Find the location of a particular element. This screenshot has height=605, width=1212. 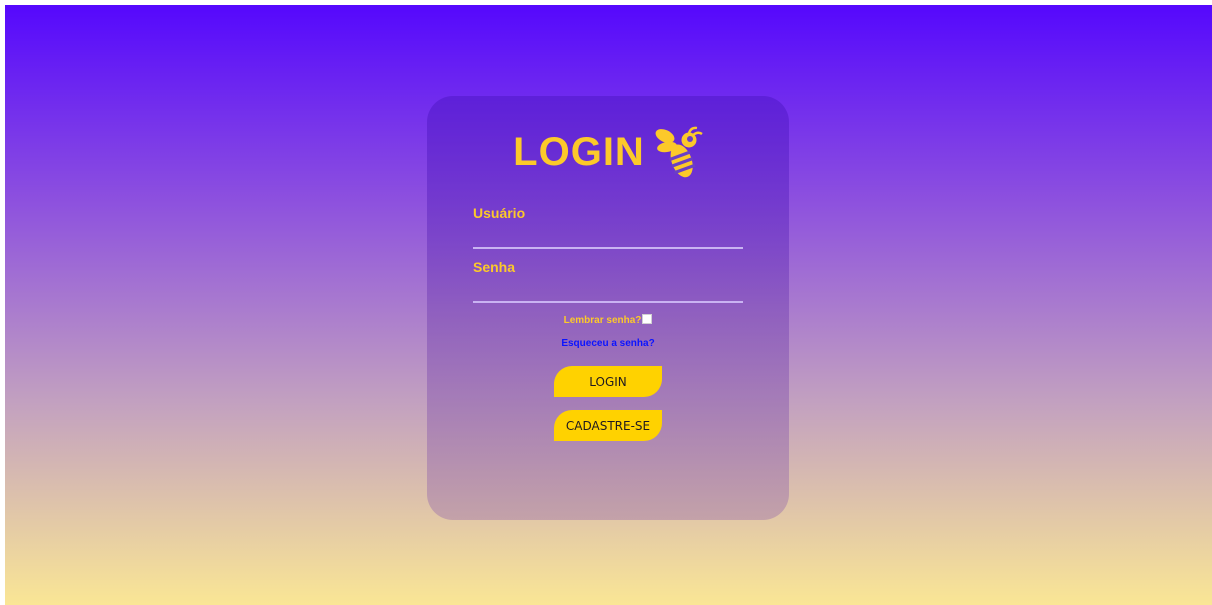

login-title: LOGIN is located at coordinates (579, 152).